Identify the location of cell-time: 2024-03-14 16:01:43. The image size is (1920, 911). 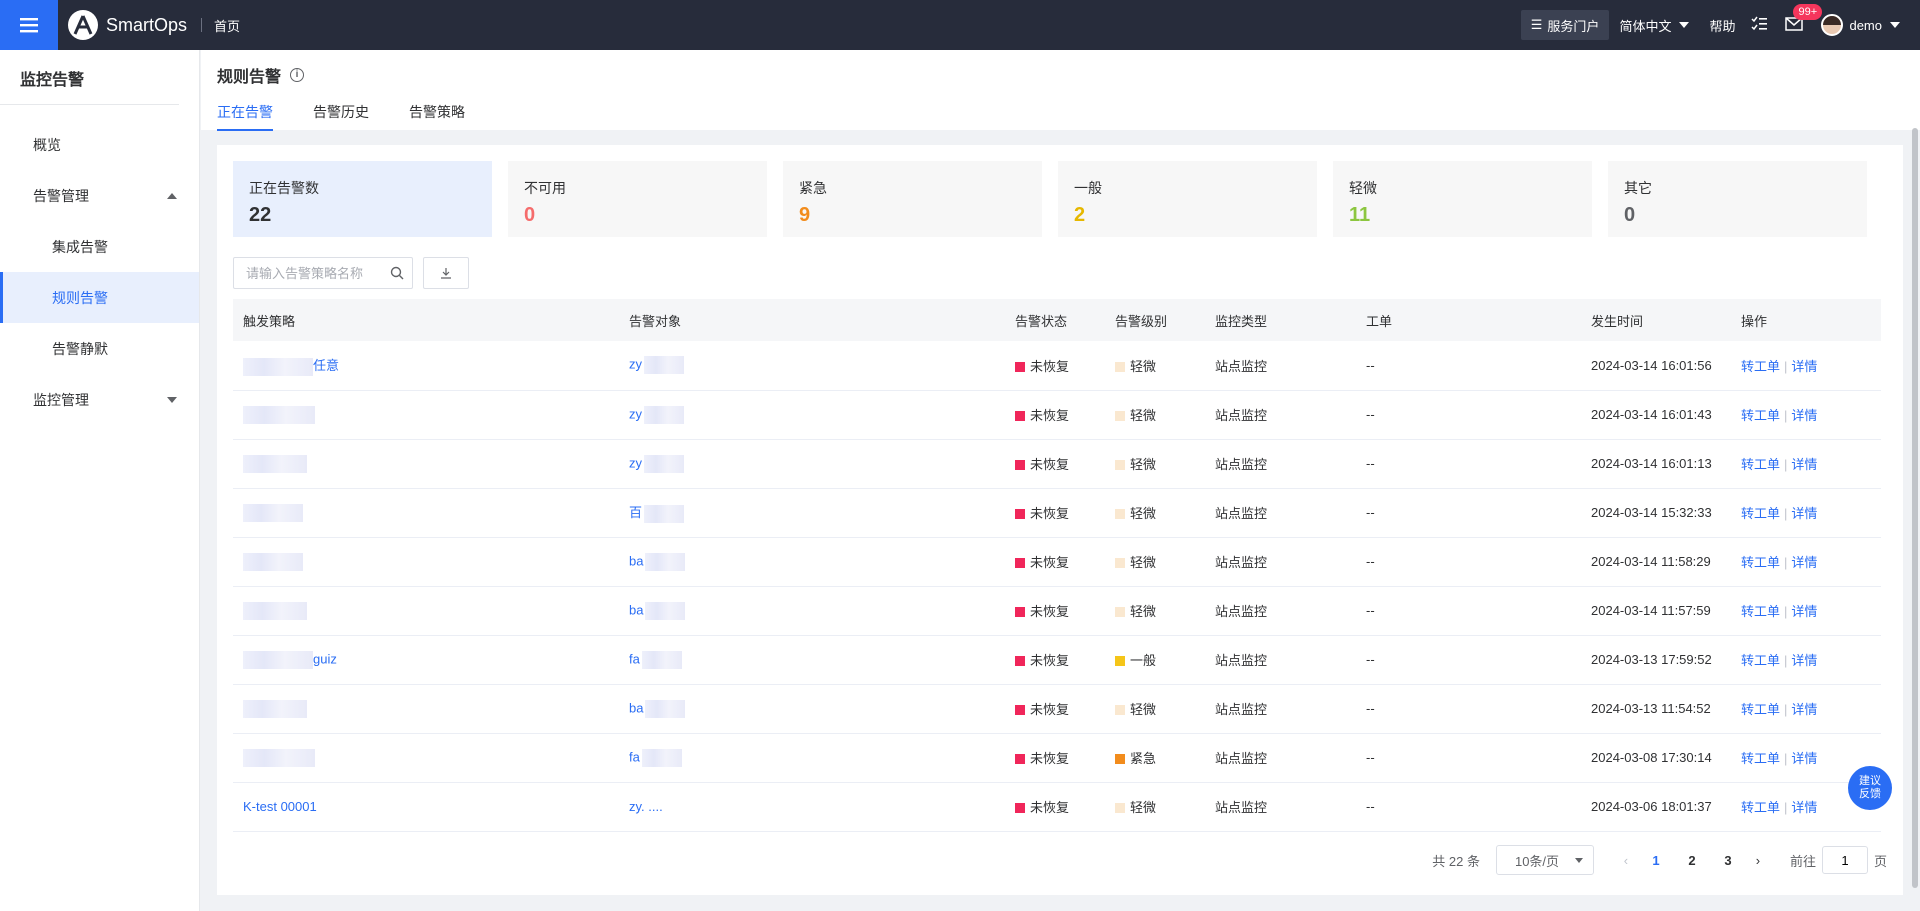
(1651, 414).